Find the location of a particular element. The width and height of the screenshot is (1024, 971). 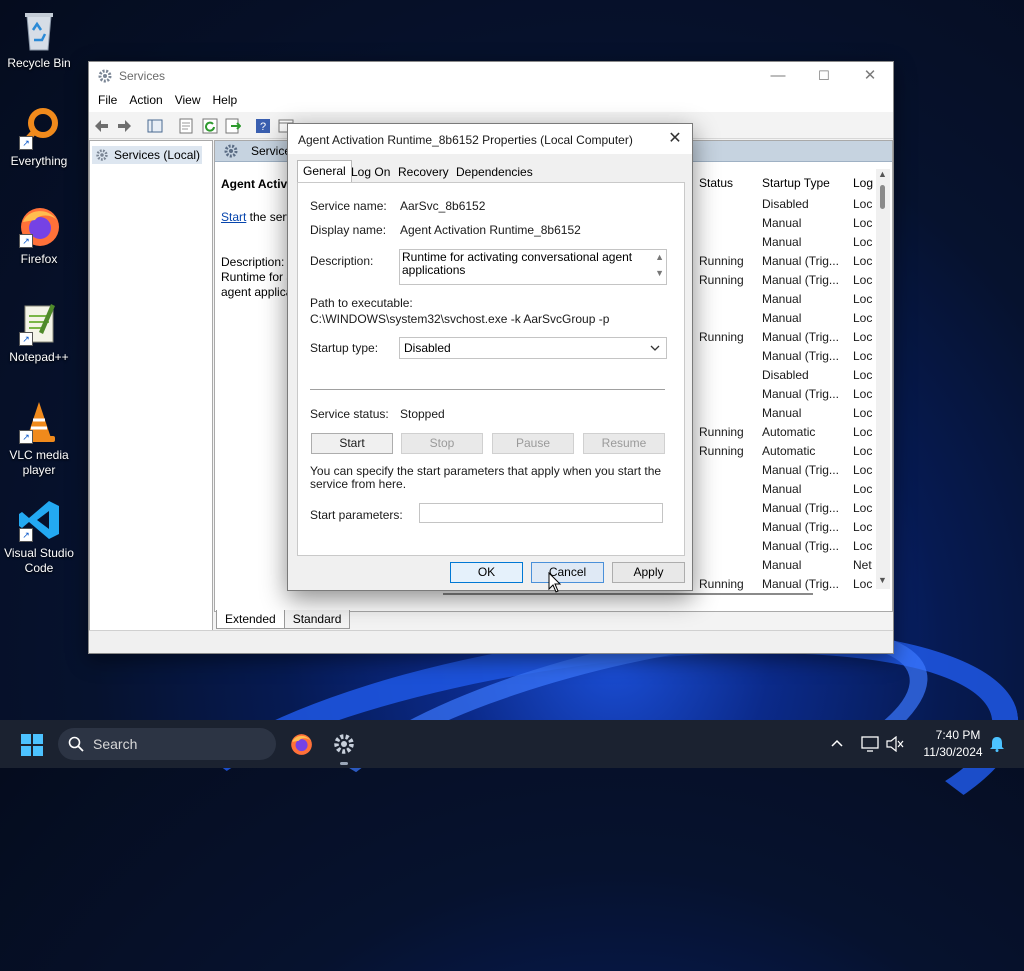

start-params-input is located at coordinates (541, 513).